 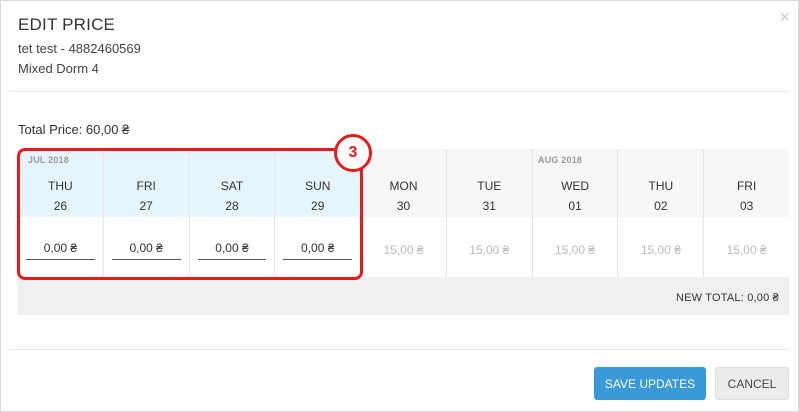 I want to click on day-of-week: SUN, so click(x=318, y=186).